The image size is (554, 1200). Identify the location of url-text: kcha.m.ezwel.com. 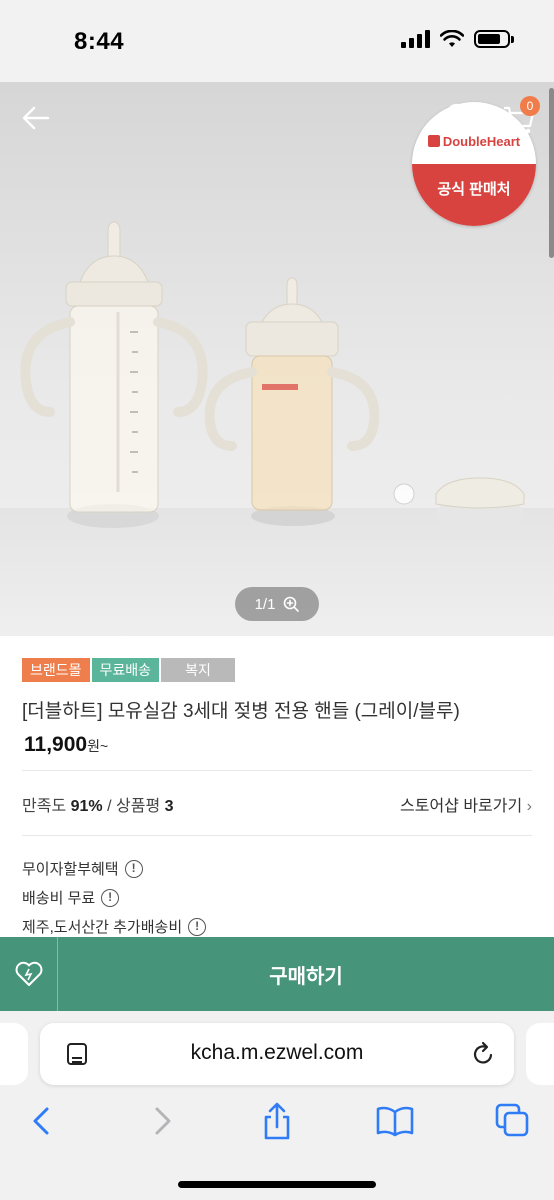
(277, 1052).